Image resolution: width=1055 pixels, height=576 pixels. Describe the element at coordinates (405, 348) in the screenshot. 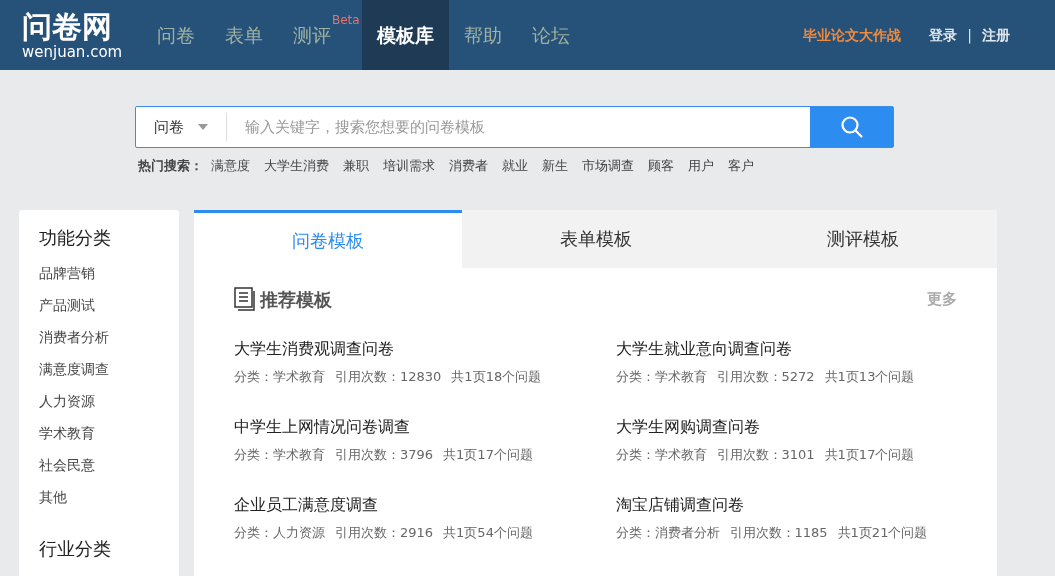

I see `template-title: 大学生消费观调查问卷` at that location.